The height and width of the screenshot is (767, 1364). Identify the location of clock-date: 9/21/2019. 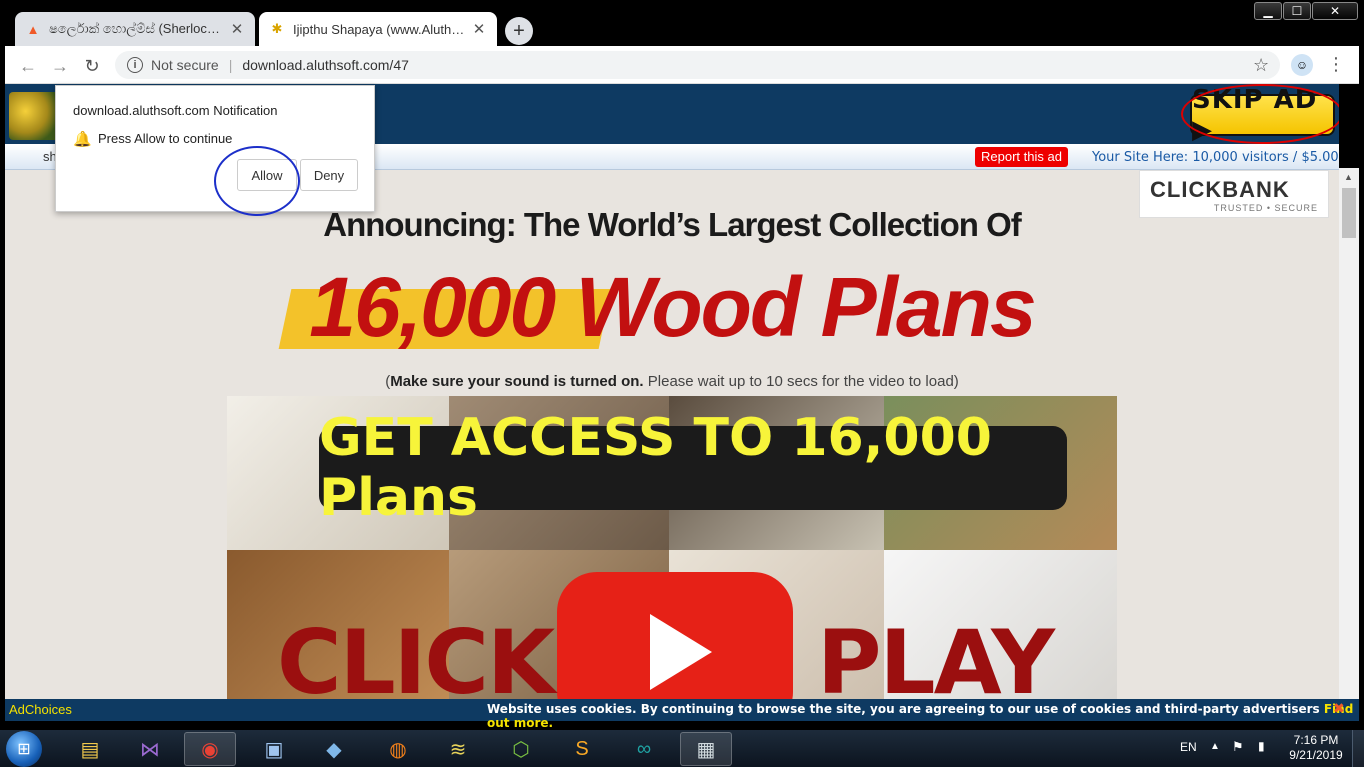
(1316, 755).